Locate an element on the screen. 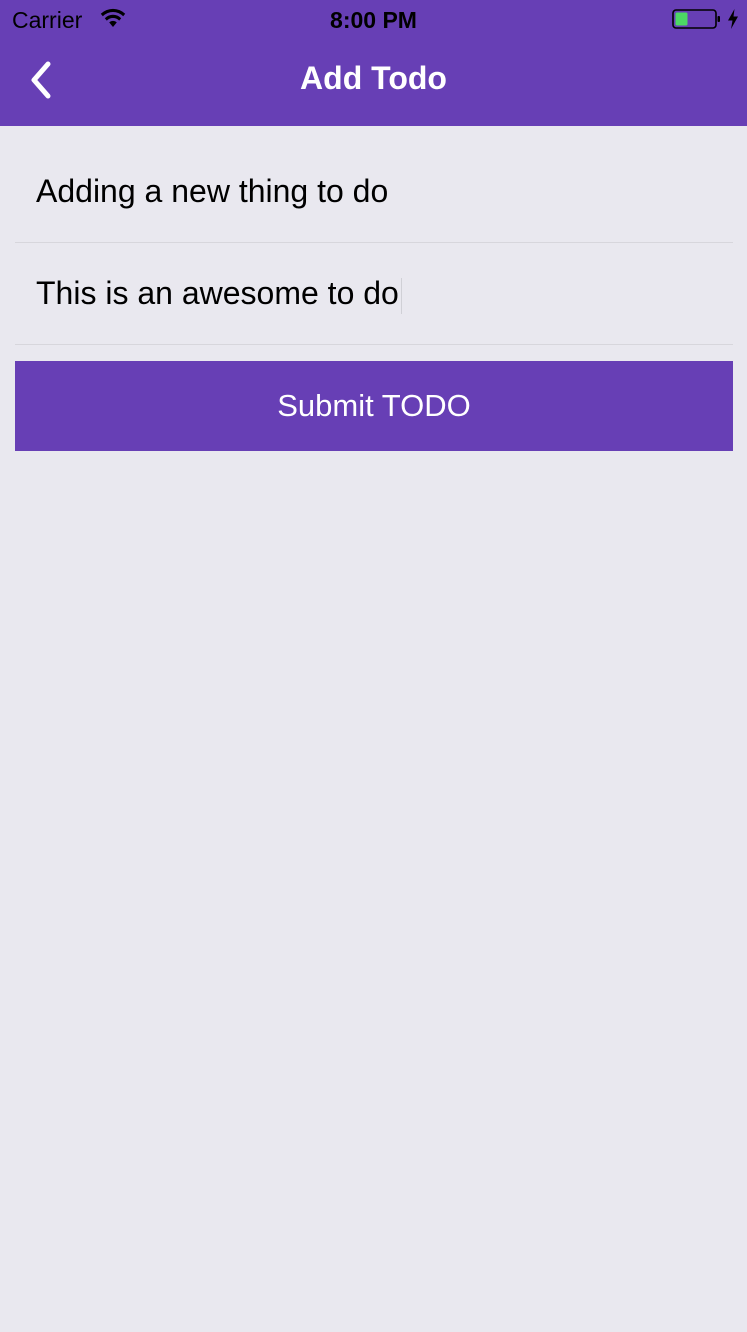  status-time: 8:00 PM is located at coordinates (373, 20).